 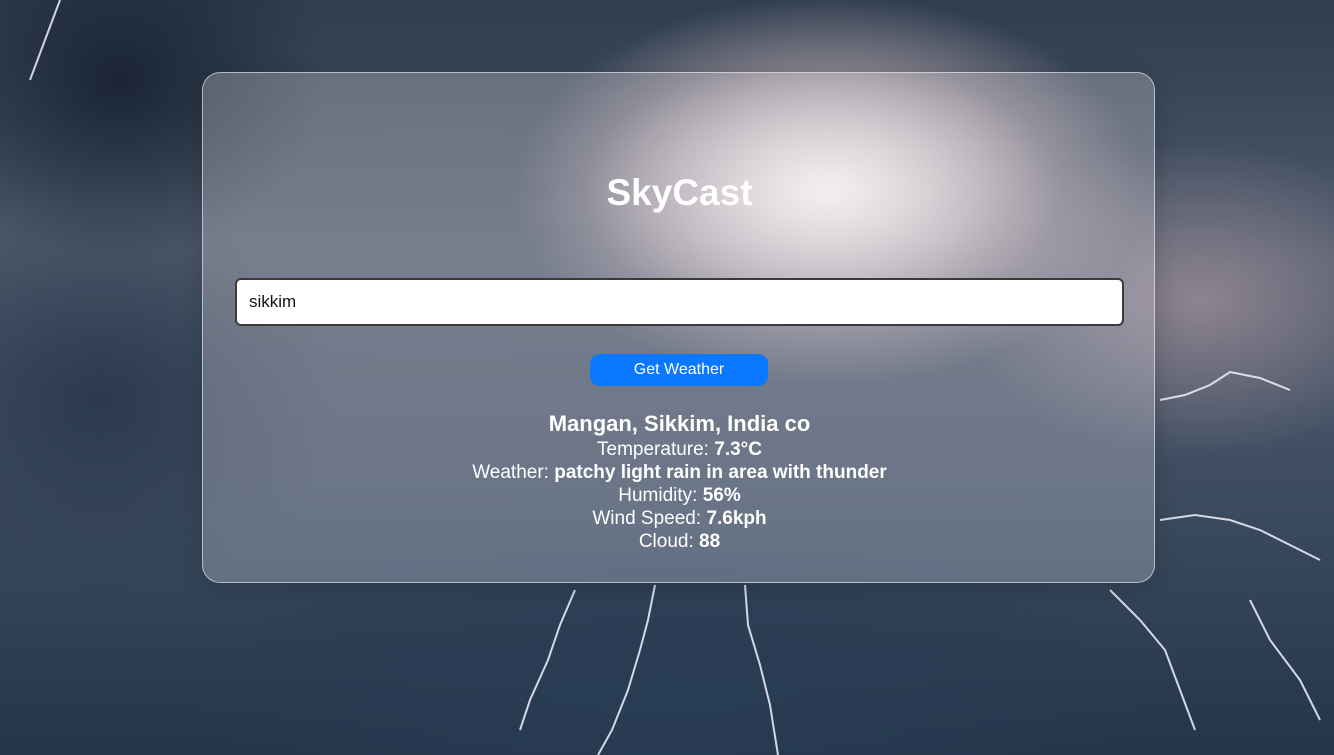 I want to click on location-name: Mangan, Sikkim, India co, so click(x=679, y=423).